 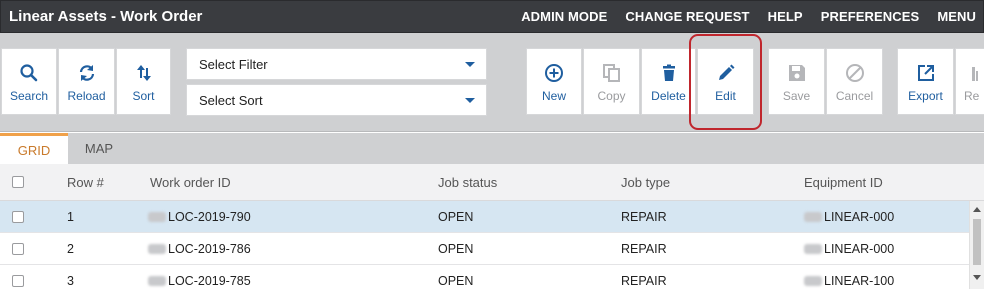 What do you see at coordinates (564, 16) in the screenshot?
I see `menu-admin-mode: ADMIN MODE` at bounding box center [564, 16].